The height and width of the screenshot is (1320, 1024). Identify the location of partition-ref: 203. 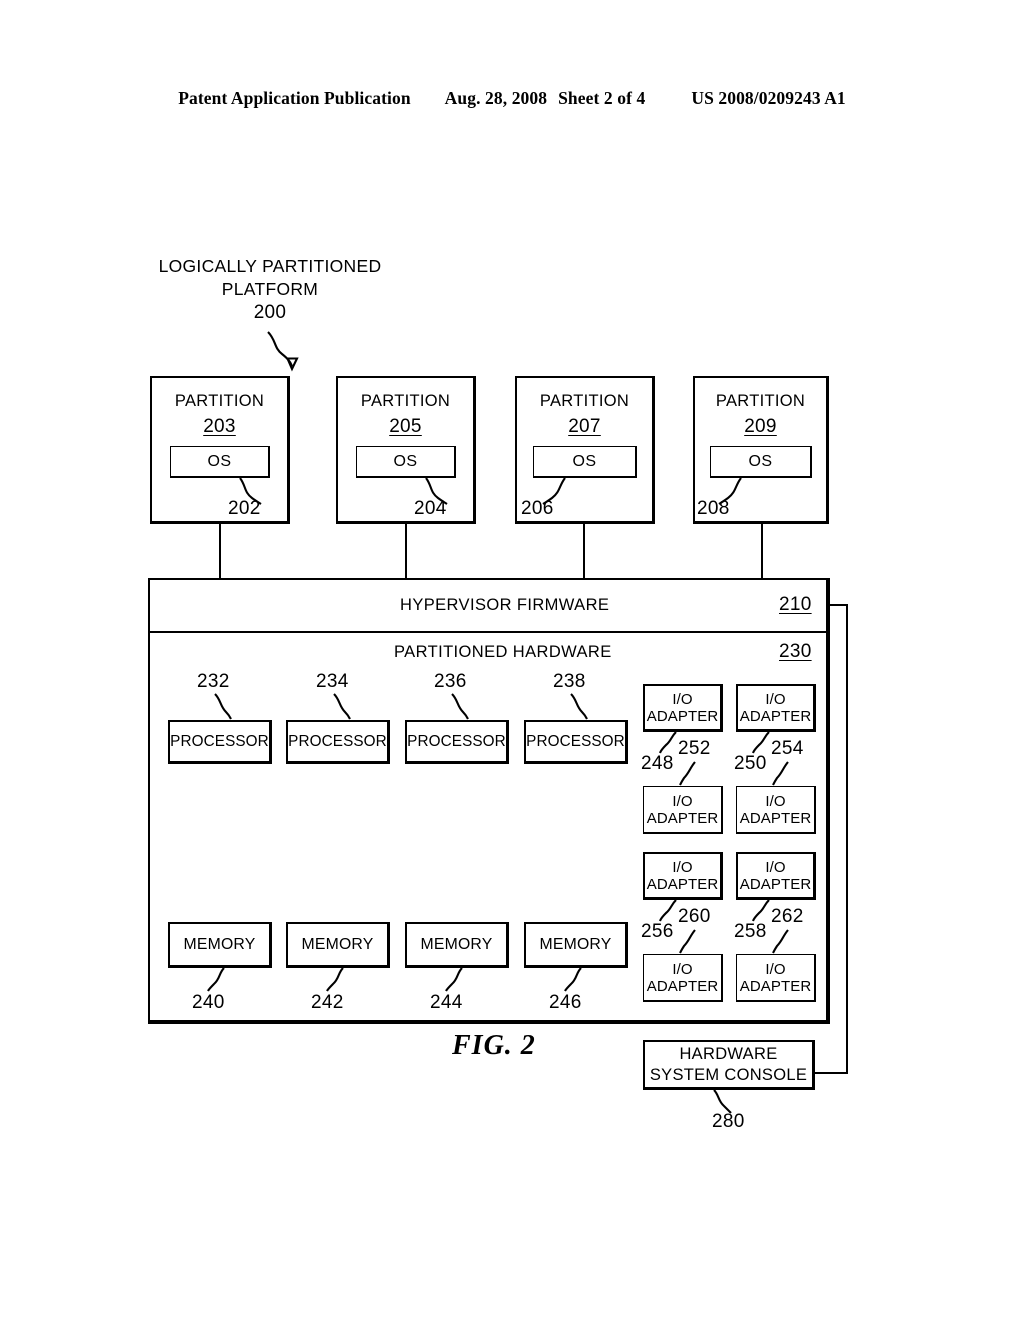
(219, 426).